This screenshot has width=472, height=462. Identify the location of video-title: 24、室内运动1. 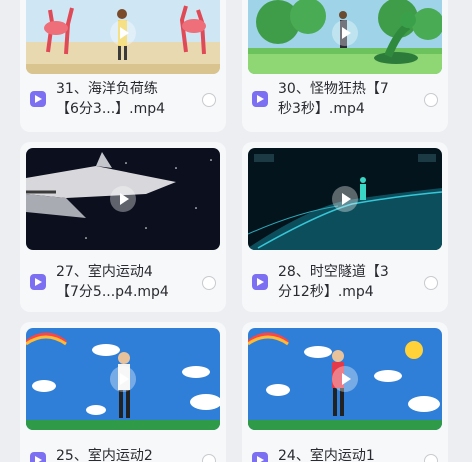
(326, 455).